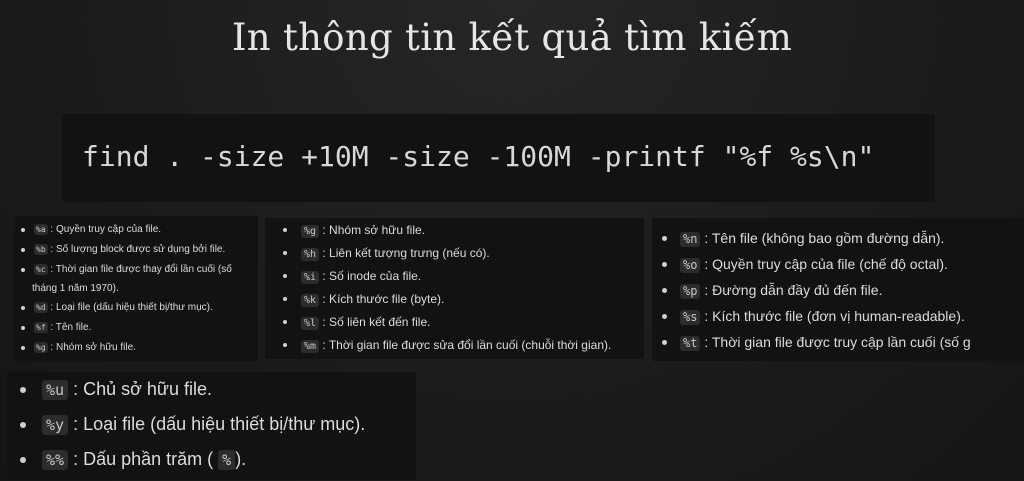  I want to click on format-code: %a, so click(41, 229).